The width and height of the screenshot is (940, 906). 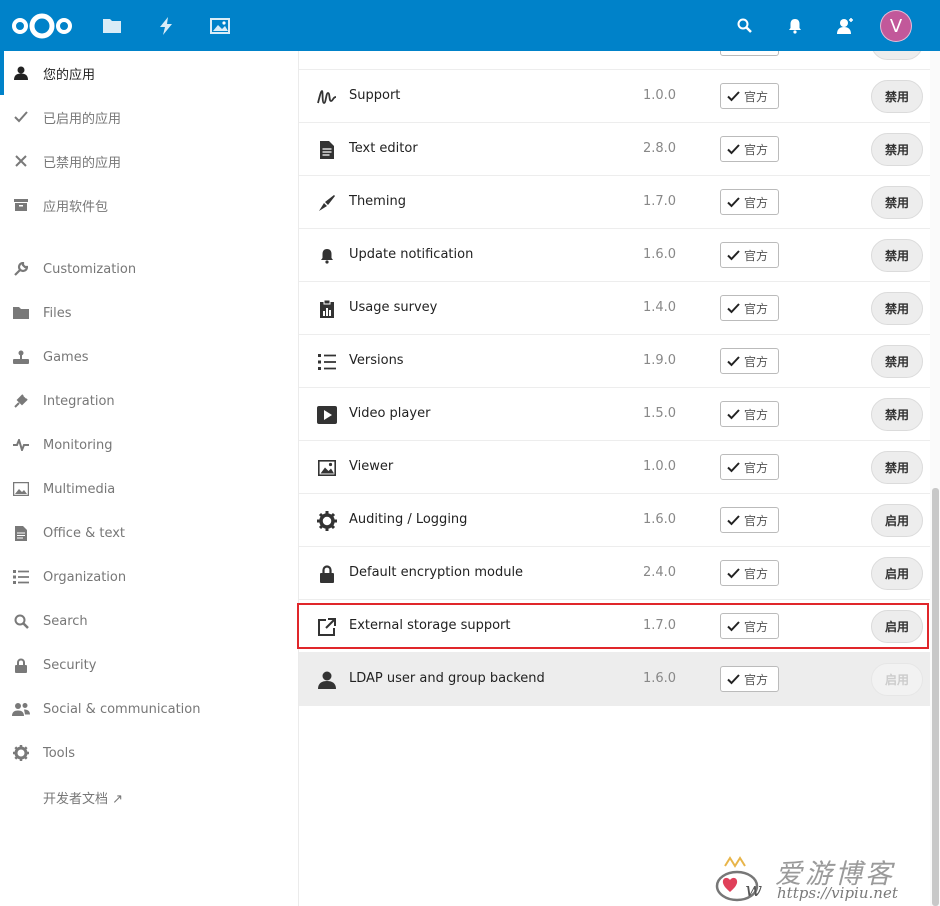 I want to click on table-row: LDAP user and group backend 1.6.0 官方 启用, so click(x=614, y=679).